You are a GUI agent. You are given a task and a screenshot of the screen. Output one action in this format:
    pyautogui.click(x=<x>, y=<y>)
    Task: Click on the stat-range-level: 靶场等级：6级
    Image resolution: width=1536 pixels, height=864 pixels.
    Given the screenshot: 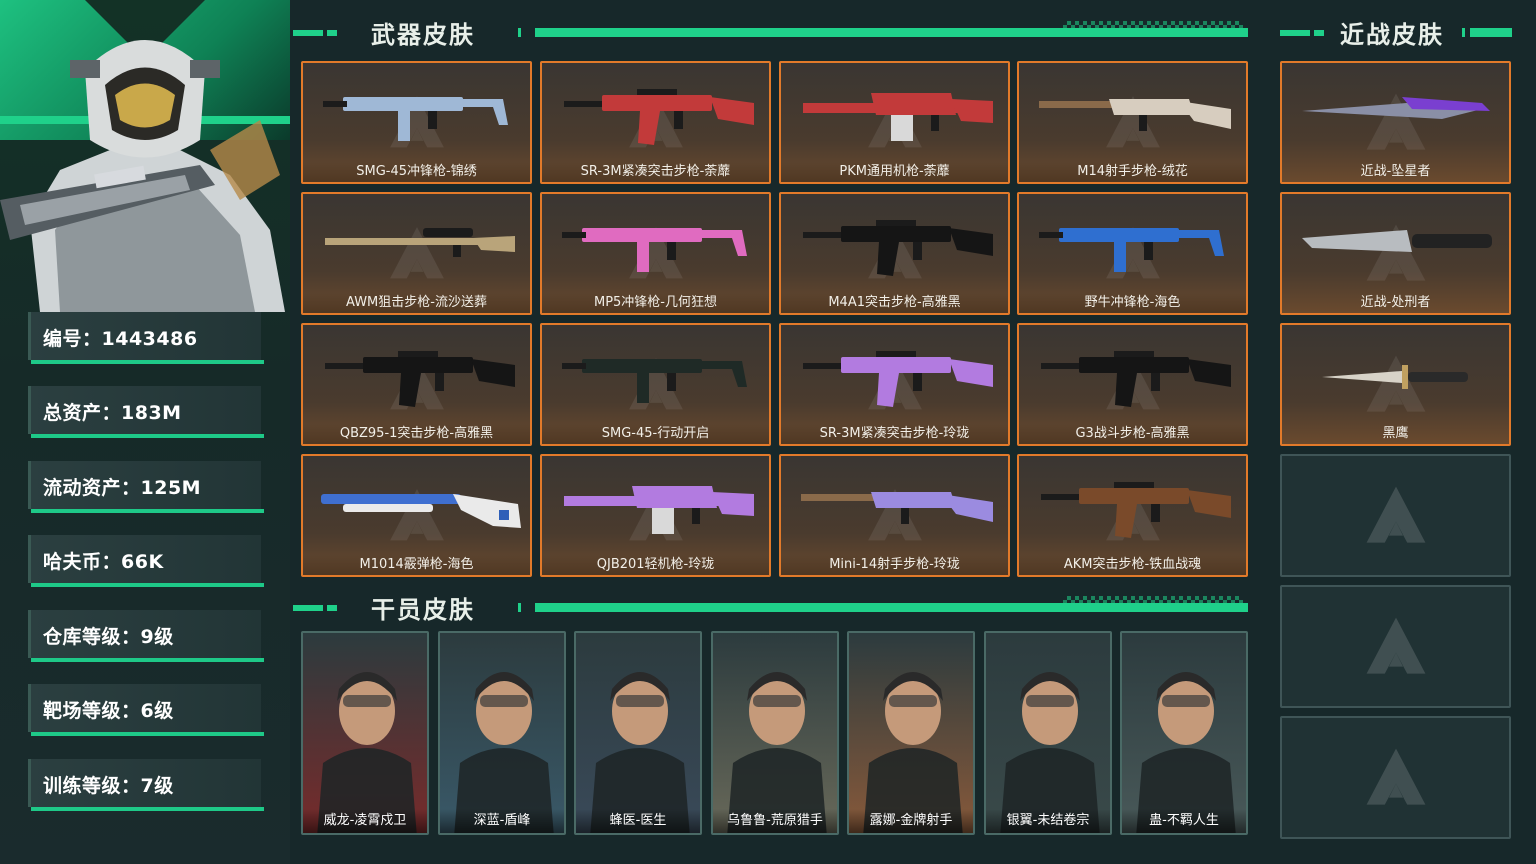 What is the action you would take?
    pyautogui.click(x=144, y=708)
    